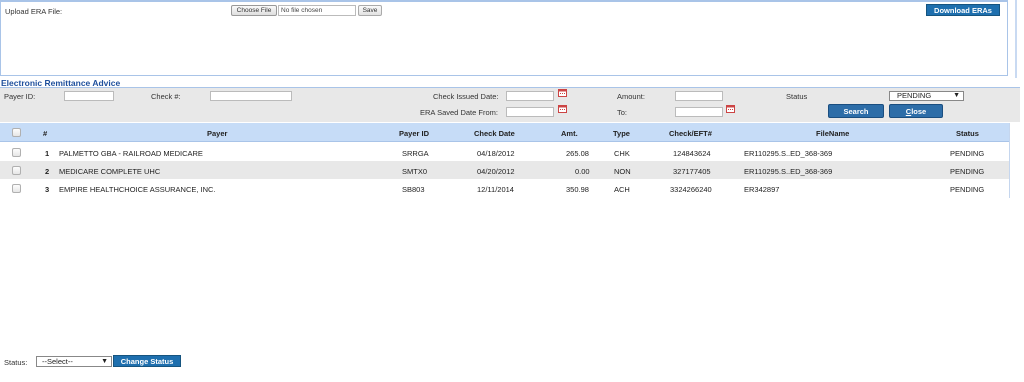 The height and width of the screenshot is (382, 1024). I want to click on payer-id-cell: SMTX0, so click(415, 171).